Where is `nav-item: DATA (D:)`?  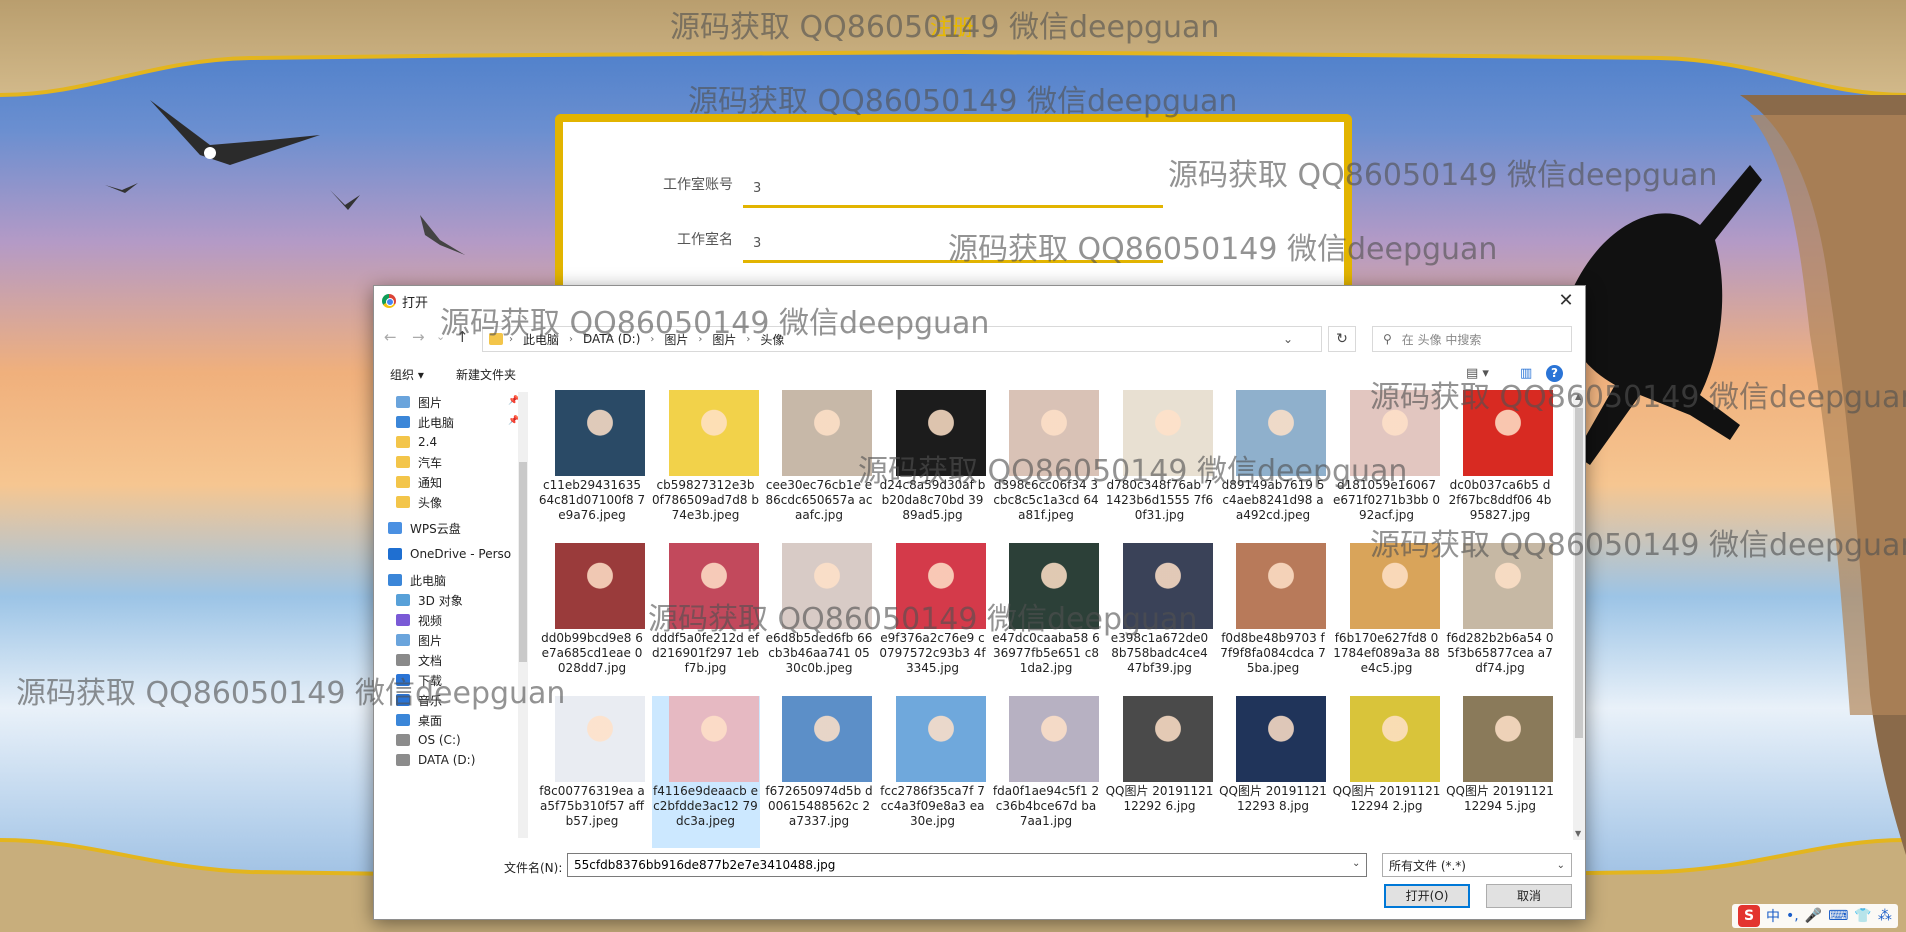
nav-item: DATA (D:) is located at coordinates (435, 760).